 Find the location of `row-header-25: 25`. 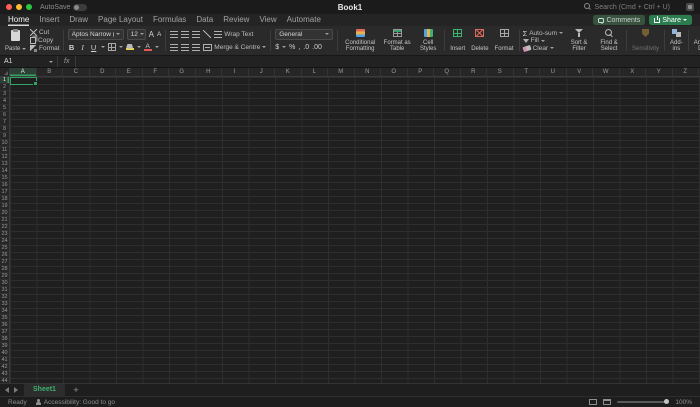

row-header-25: 25 is located at coordinates (4, 248).